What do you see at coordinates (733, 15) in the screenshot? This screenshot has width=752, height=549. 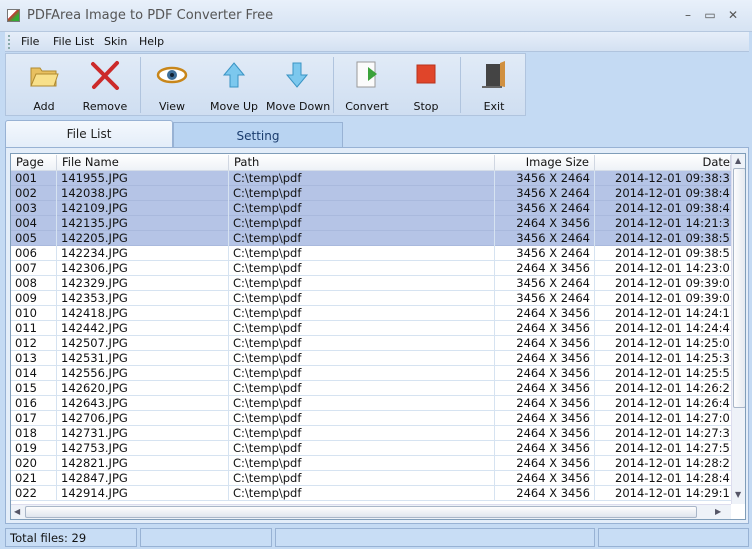 I see `close-button: ✕` at bounding box center [733, 15].